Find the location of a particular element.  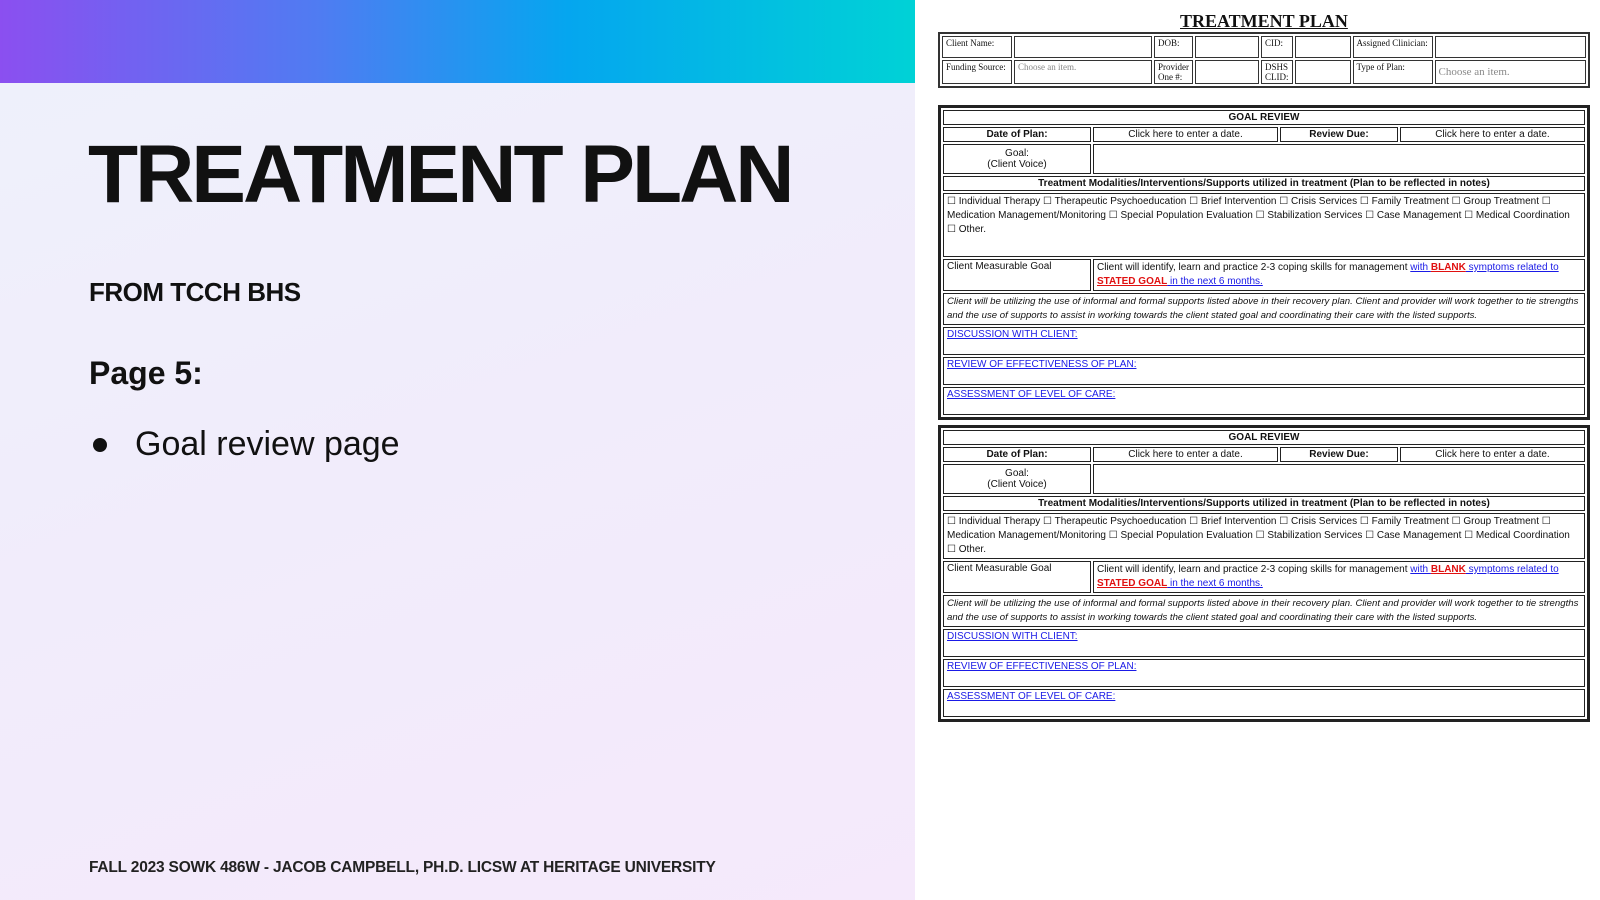

bullet-item: Goal review page is located at coordinates (244, 444).